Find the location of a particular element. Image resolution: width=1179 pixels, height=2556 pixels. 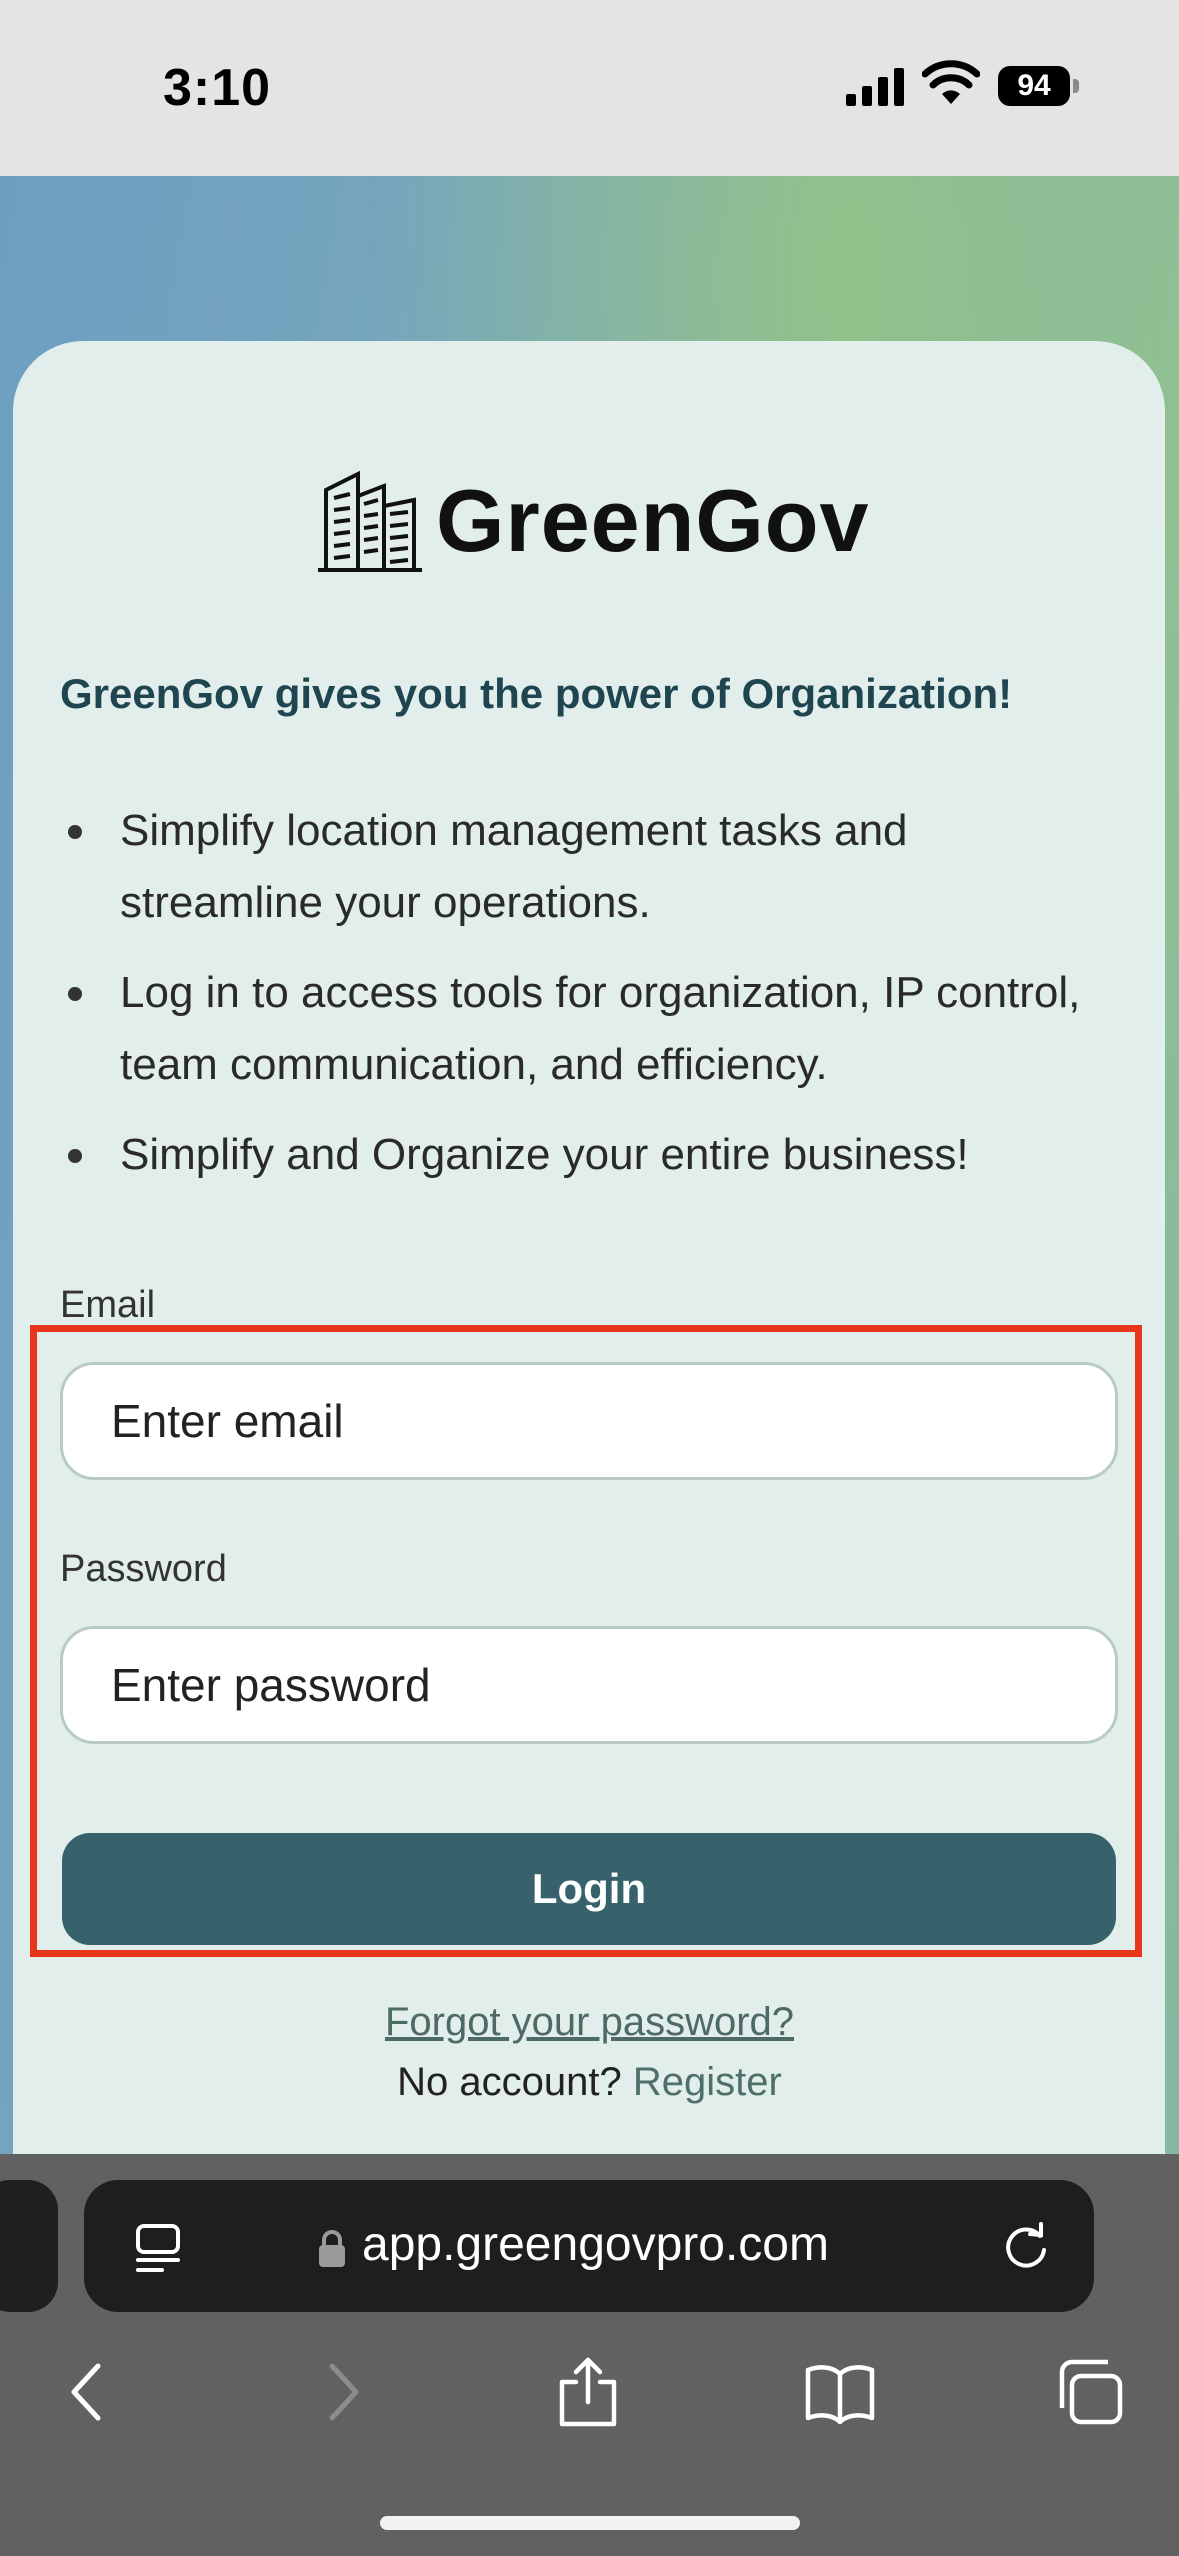

register-link: Register is located at coordinates (707, 2082).